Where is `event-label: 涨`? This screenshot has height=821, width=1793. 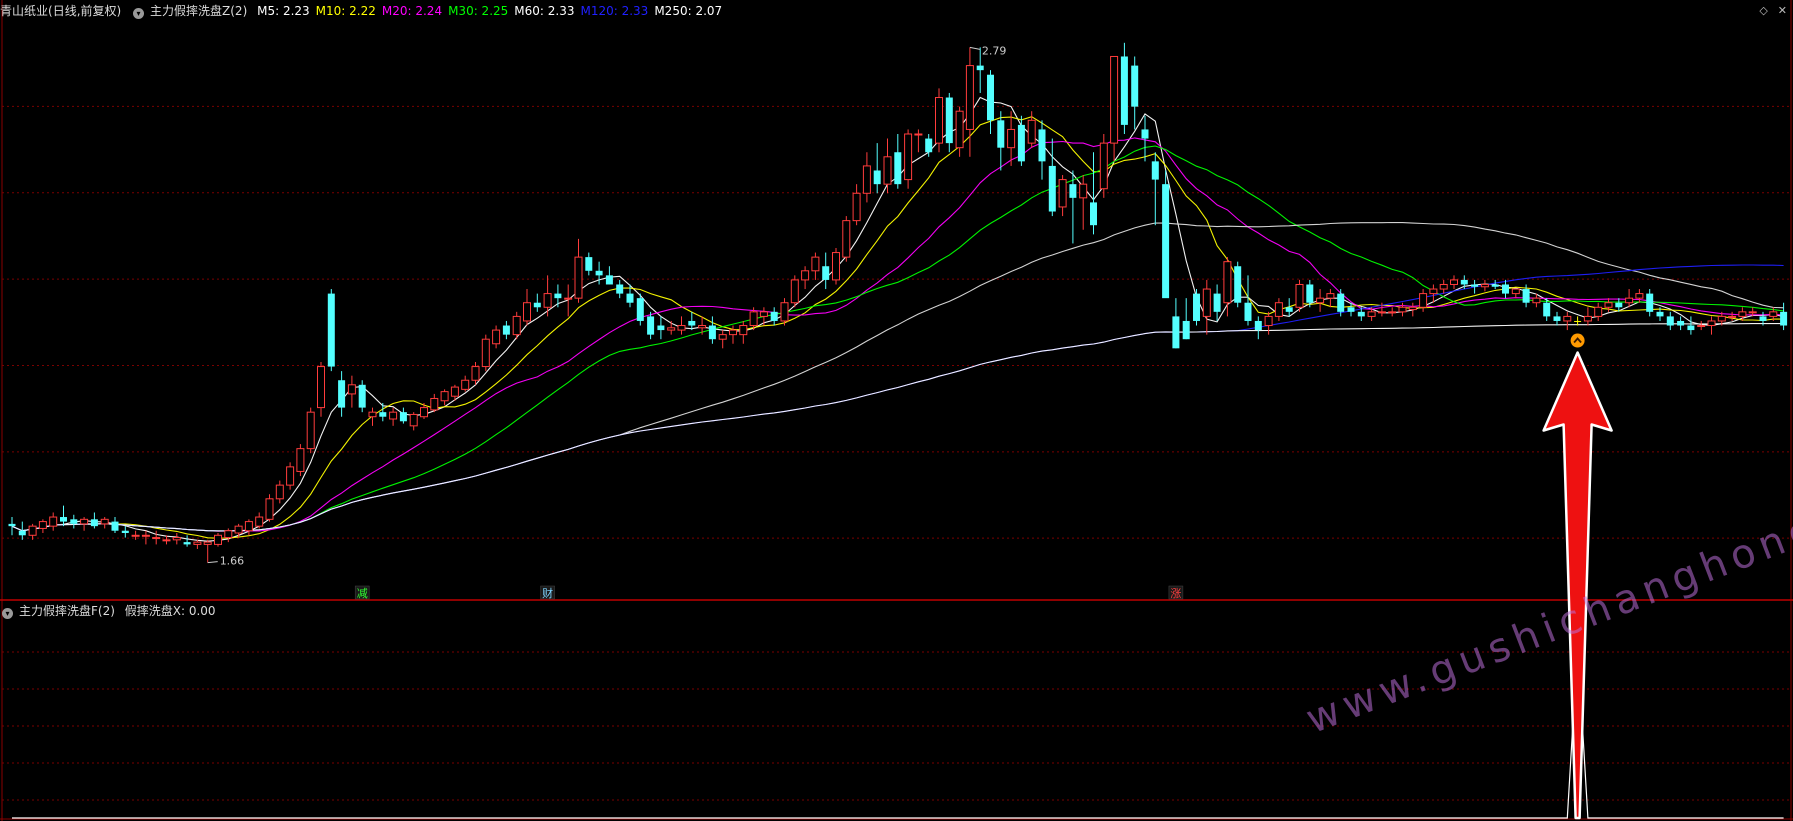 event-label: 涨 is located at coordinates (1175, 593).